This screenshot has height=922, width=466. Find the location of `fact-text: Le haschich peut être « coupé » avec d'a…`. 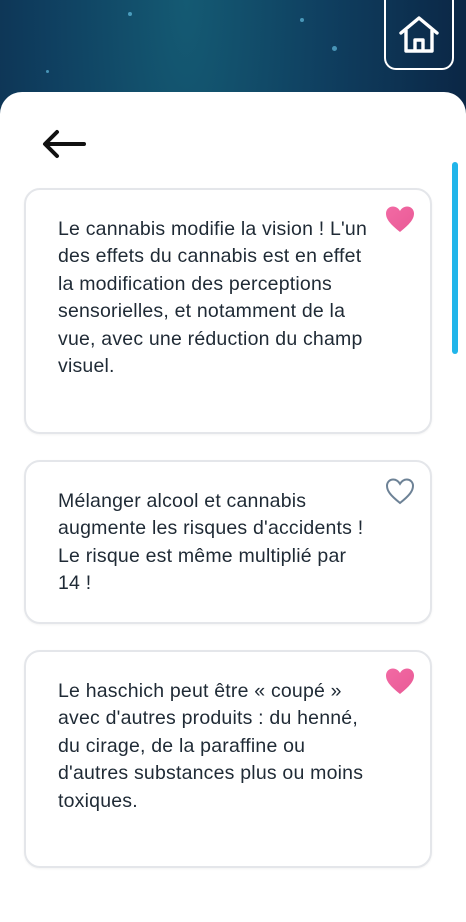

fact-text: Le haschich peut être « coupé » avec d'a… is located at coordinates (211, 746).